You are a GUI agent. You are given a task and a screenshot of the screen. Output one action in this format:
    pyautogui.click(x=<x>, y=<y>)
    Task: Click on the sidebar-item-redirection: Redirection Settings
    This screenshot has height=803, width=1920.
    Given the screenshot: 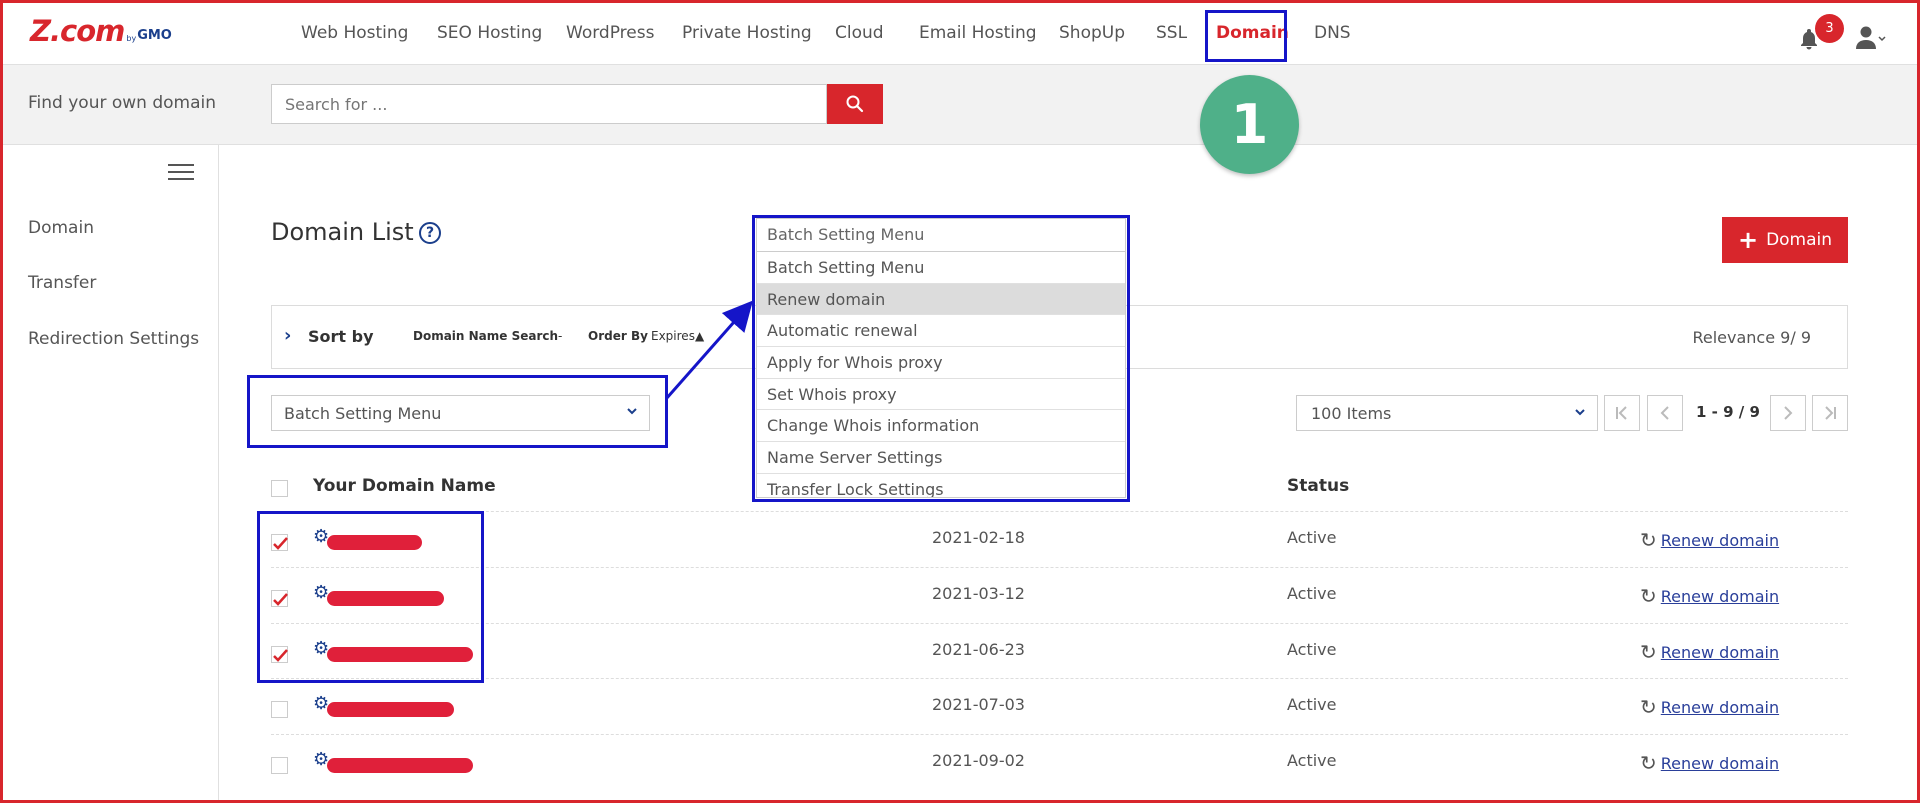 What is the action you would take?
    pyautogui.click(x=113, y=339)
    